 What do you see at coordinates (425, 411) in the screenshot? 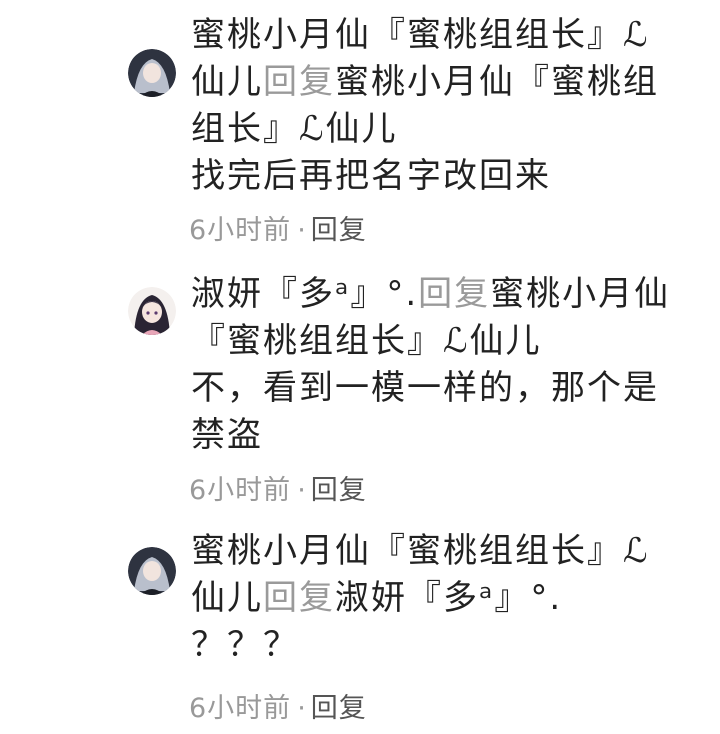
I see `comment-text: 不，看到一模一样的，那个是禁盗` at bounding box center [425, 411].